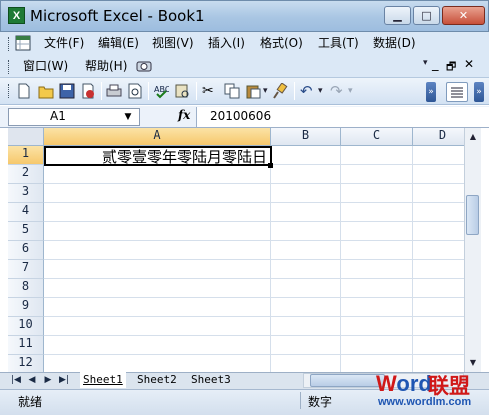 The height and width of the screenshot is (415, 489). Describe the element at coordinates (320, 402) in the screenshot. I see `status-num-lock: 数字` at that location.